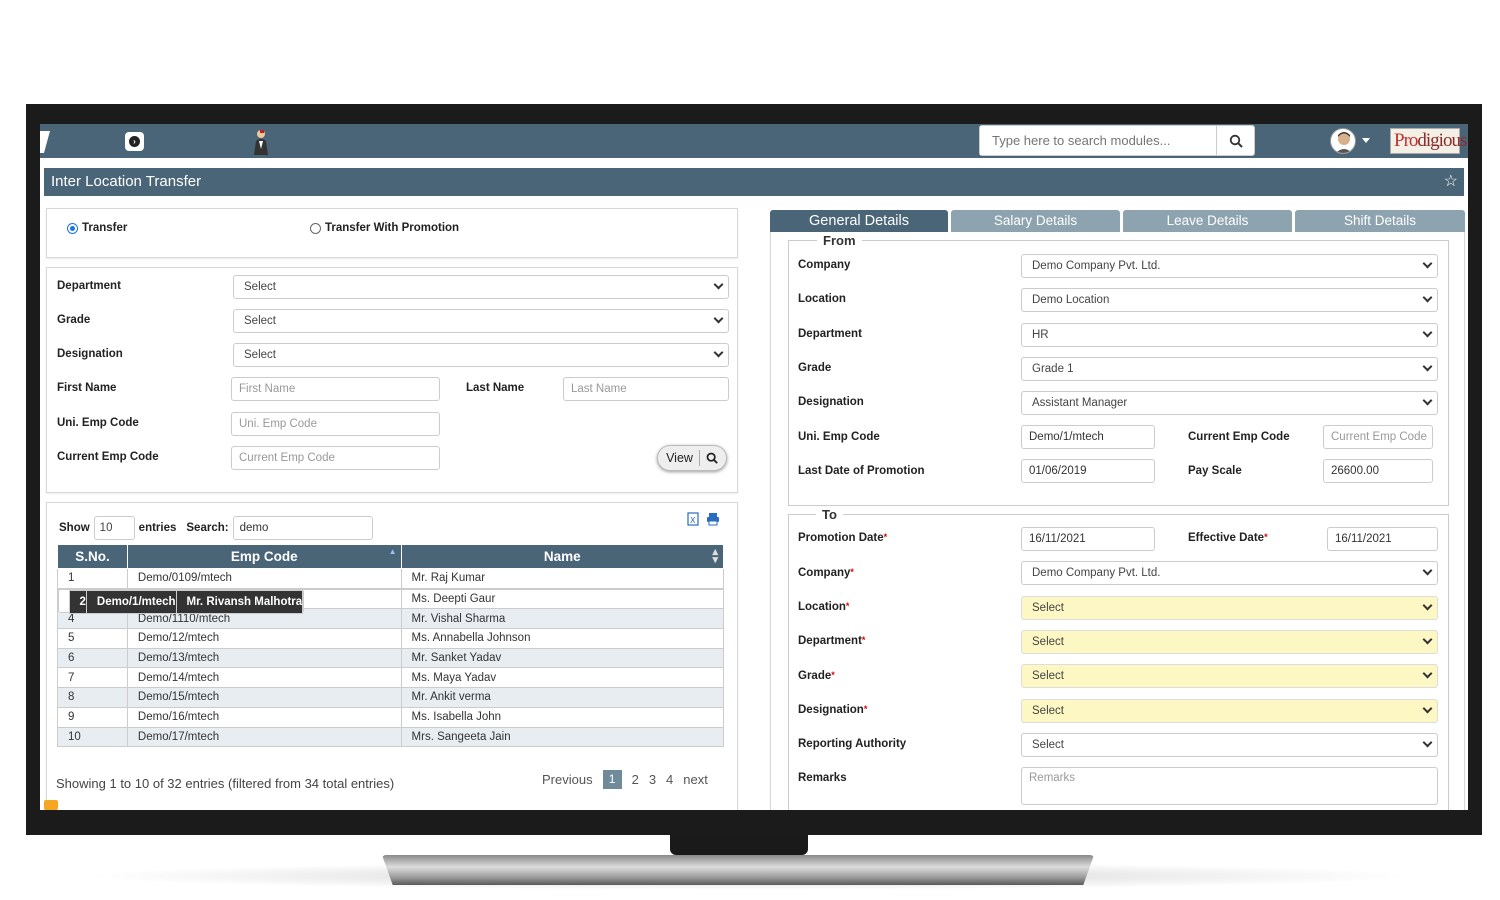 The width and height of the screenshot is (1500, 900). I want to click on reporting-authority-value: Select, so click(1048, 745).